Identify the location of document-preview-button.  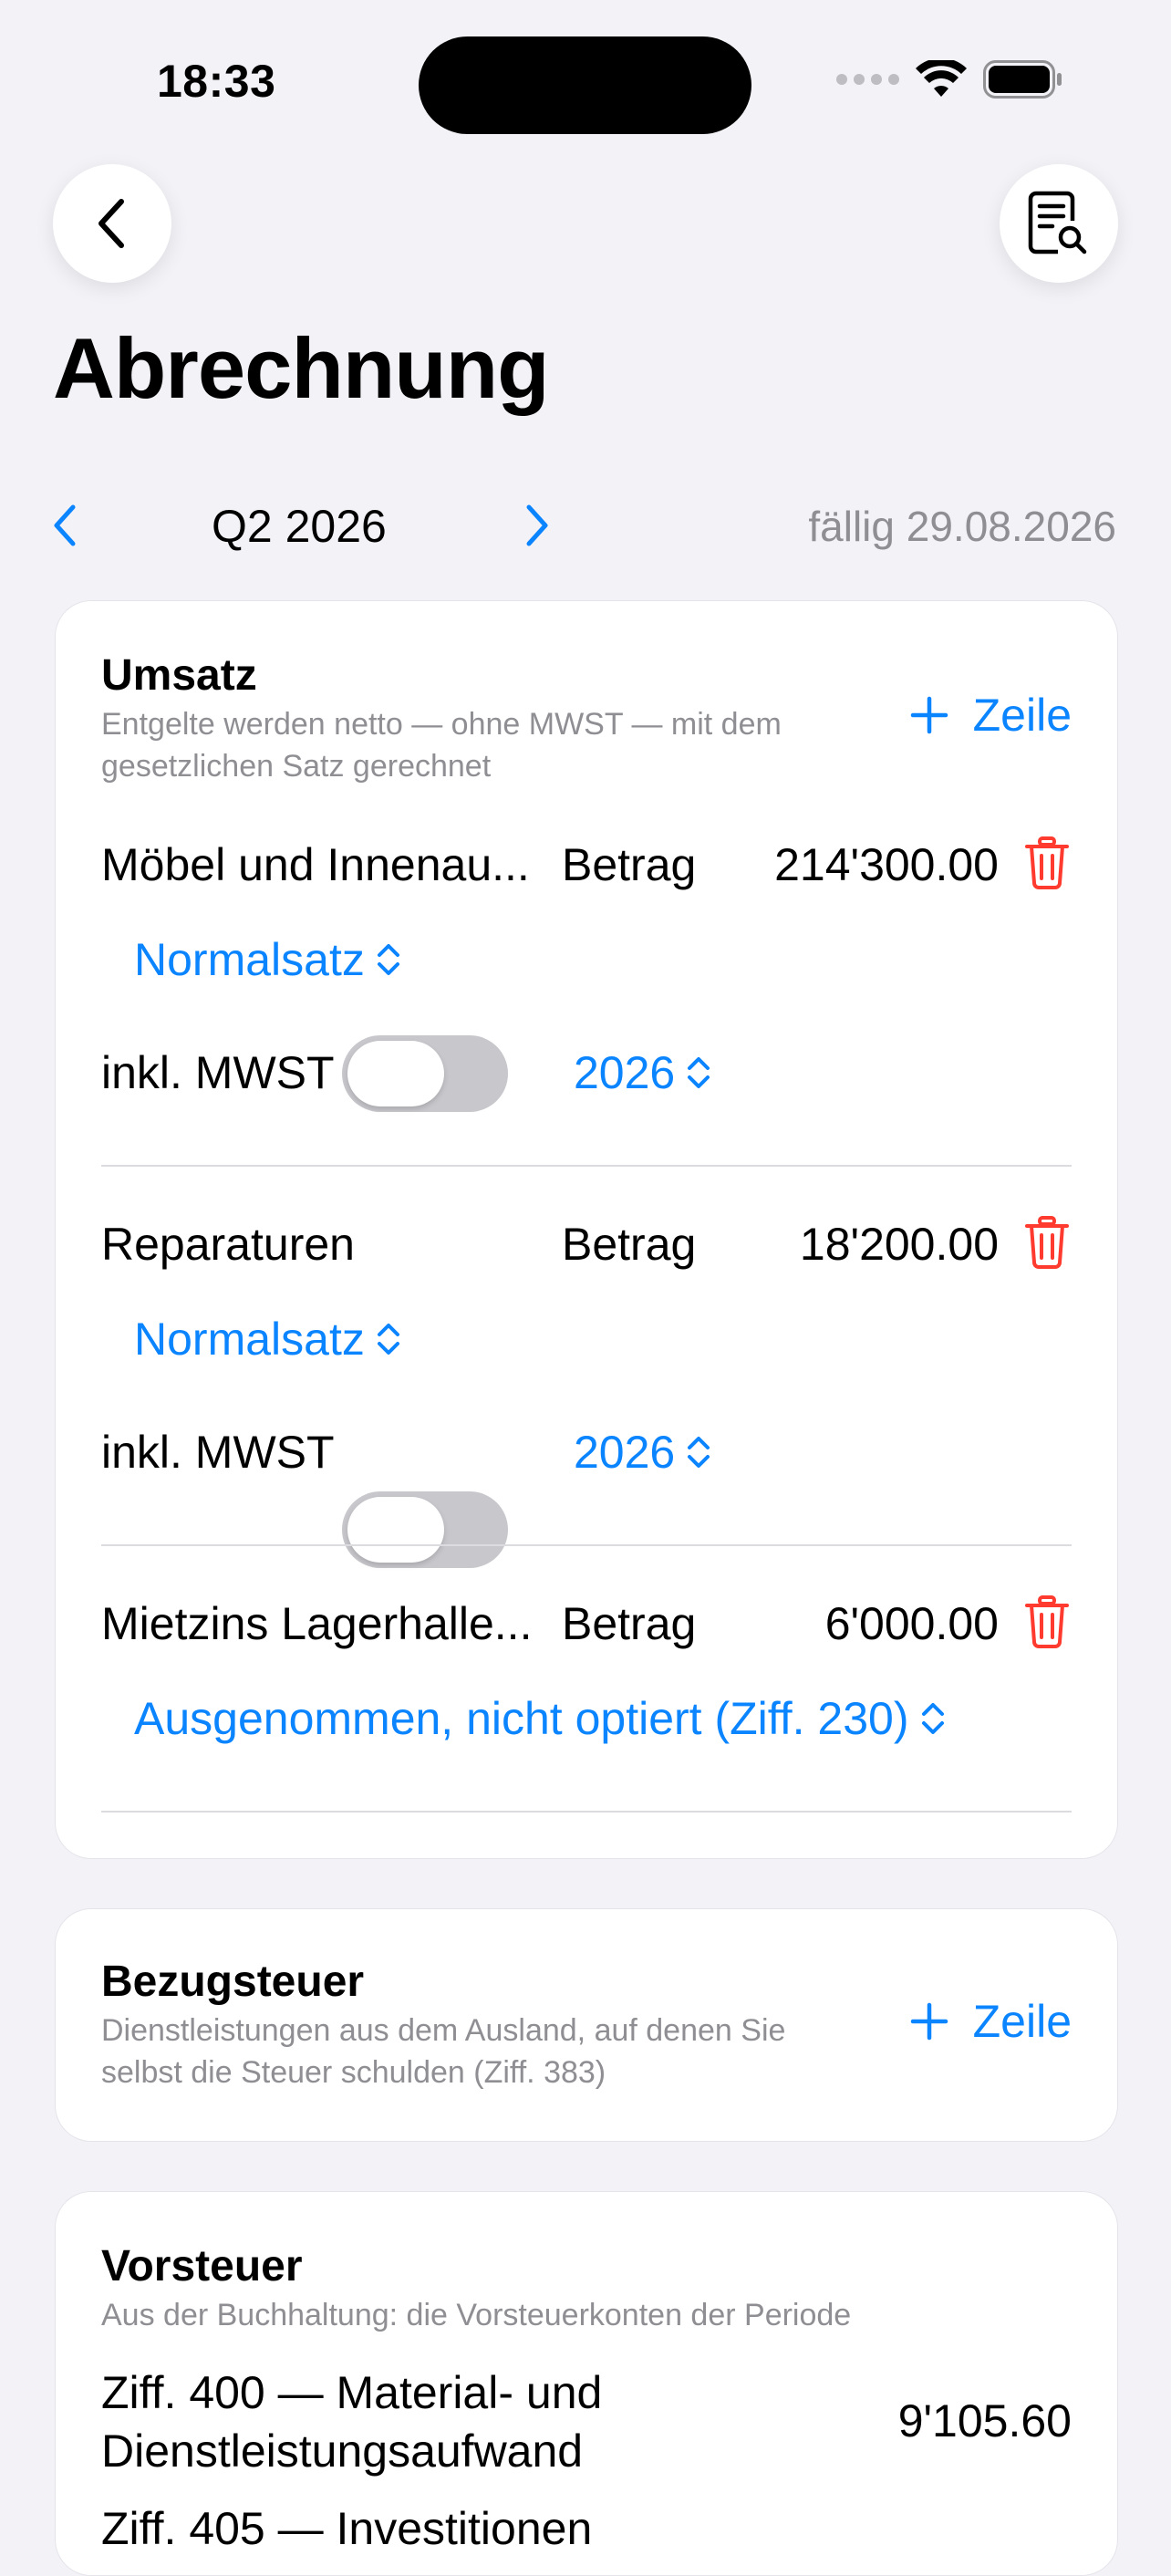
(1059, 223).